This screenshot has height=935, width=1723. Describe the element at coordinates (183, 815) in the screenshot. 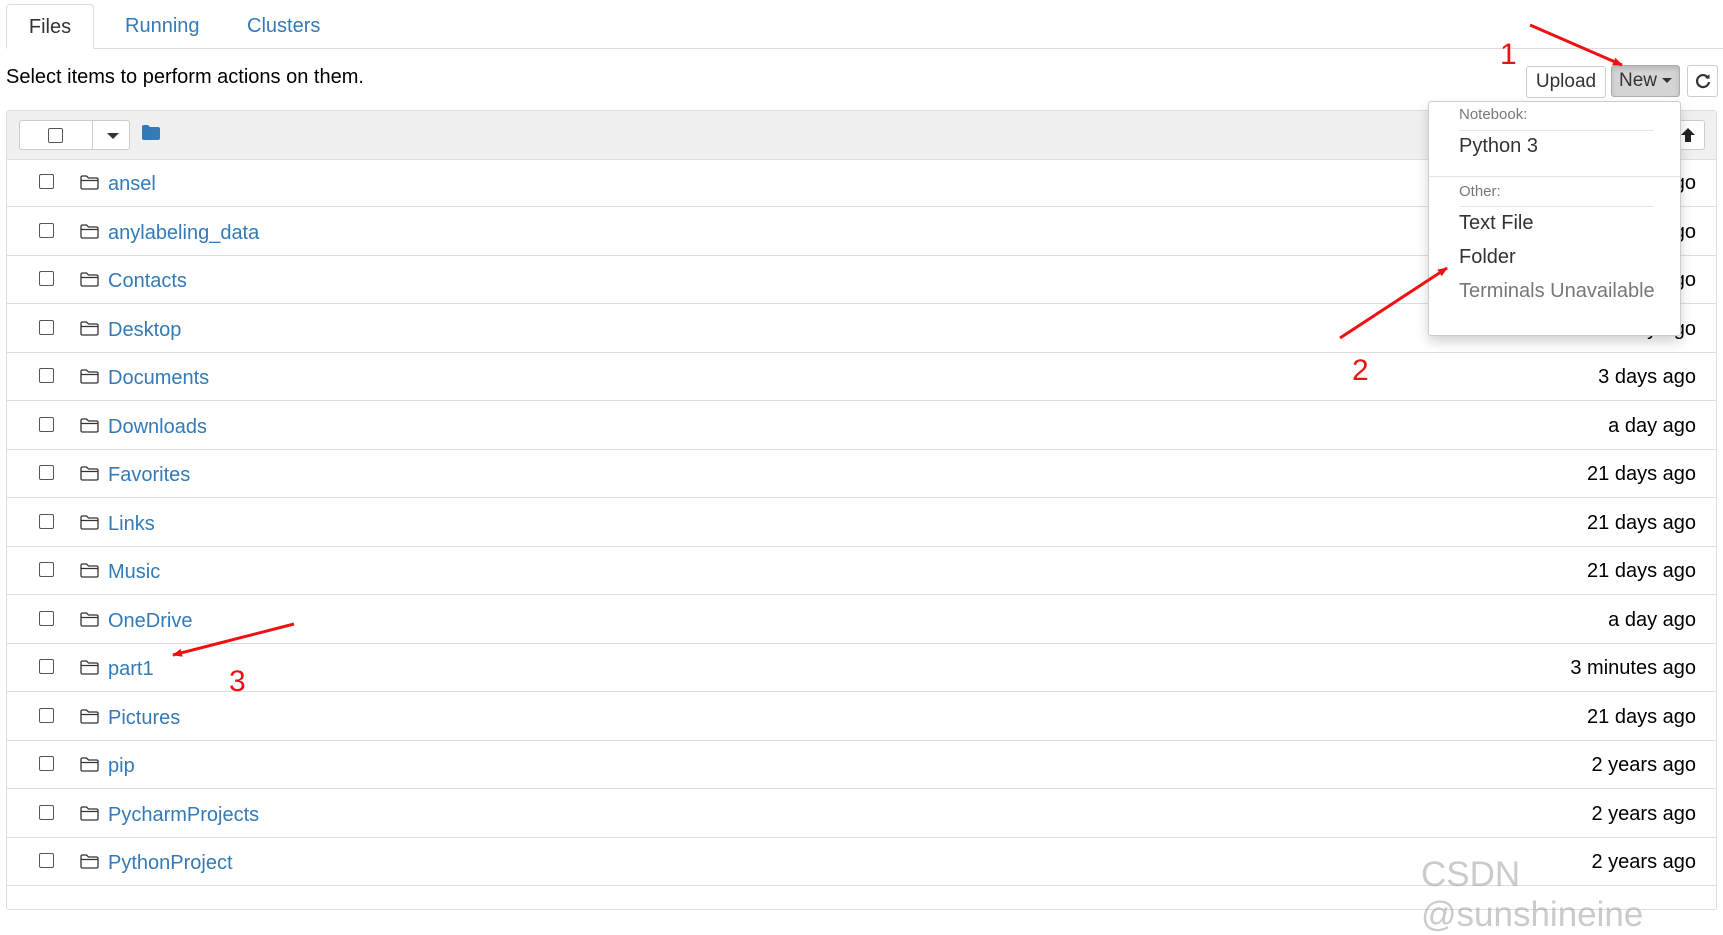

I see `file-name-link: PycharmProjects` at that location.